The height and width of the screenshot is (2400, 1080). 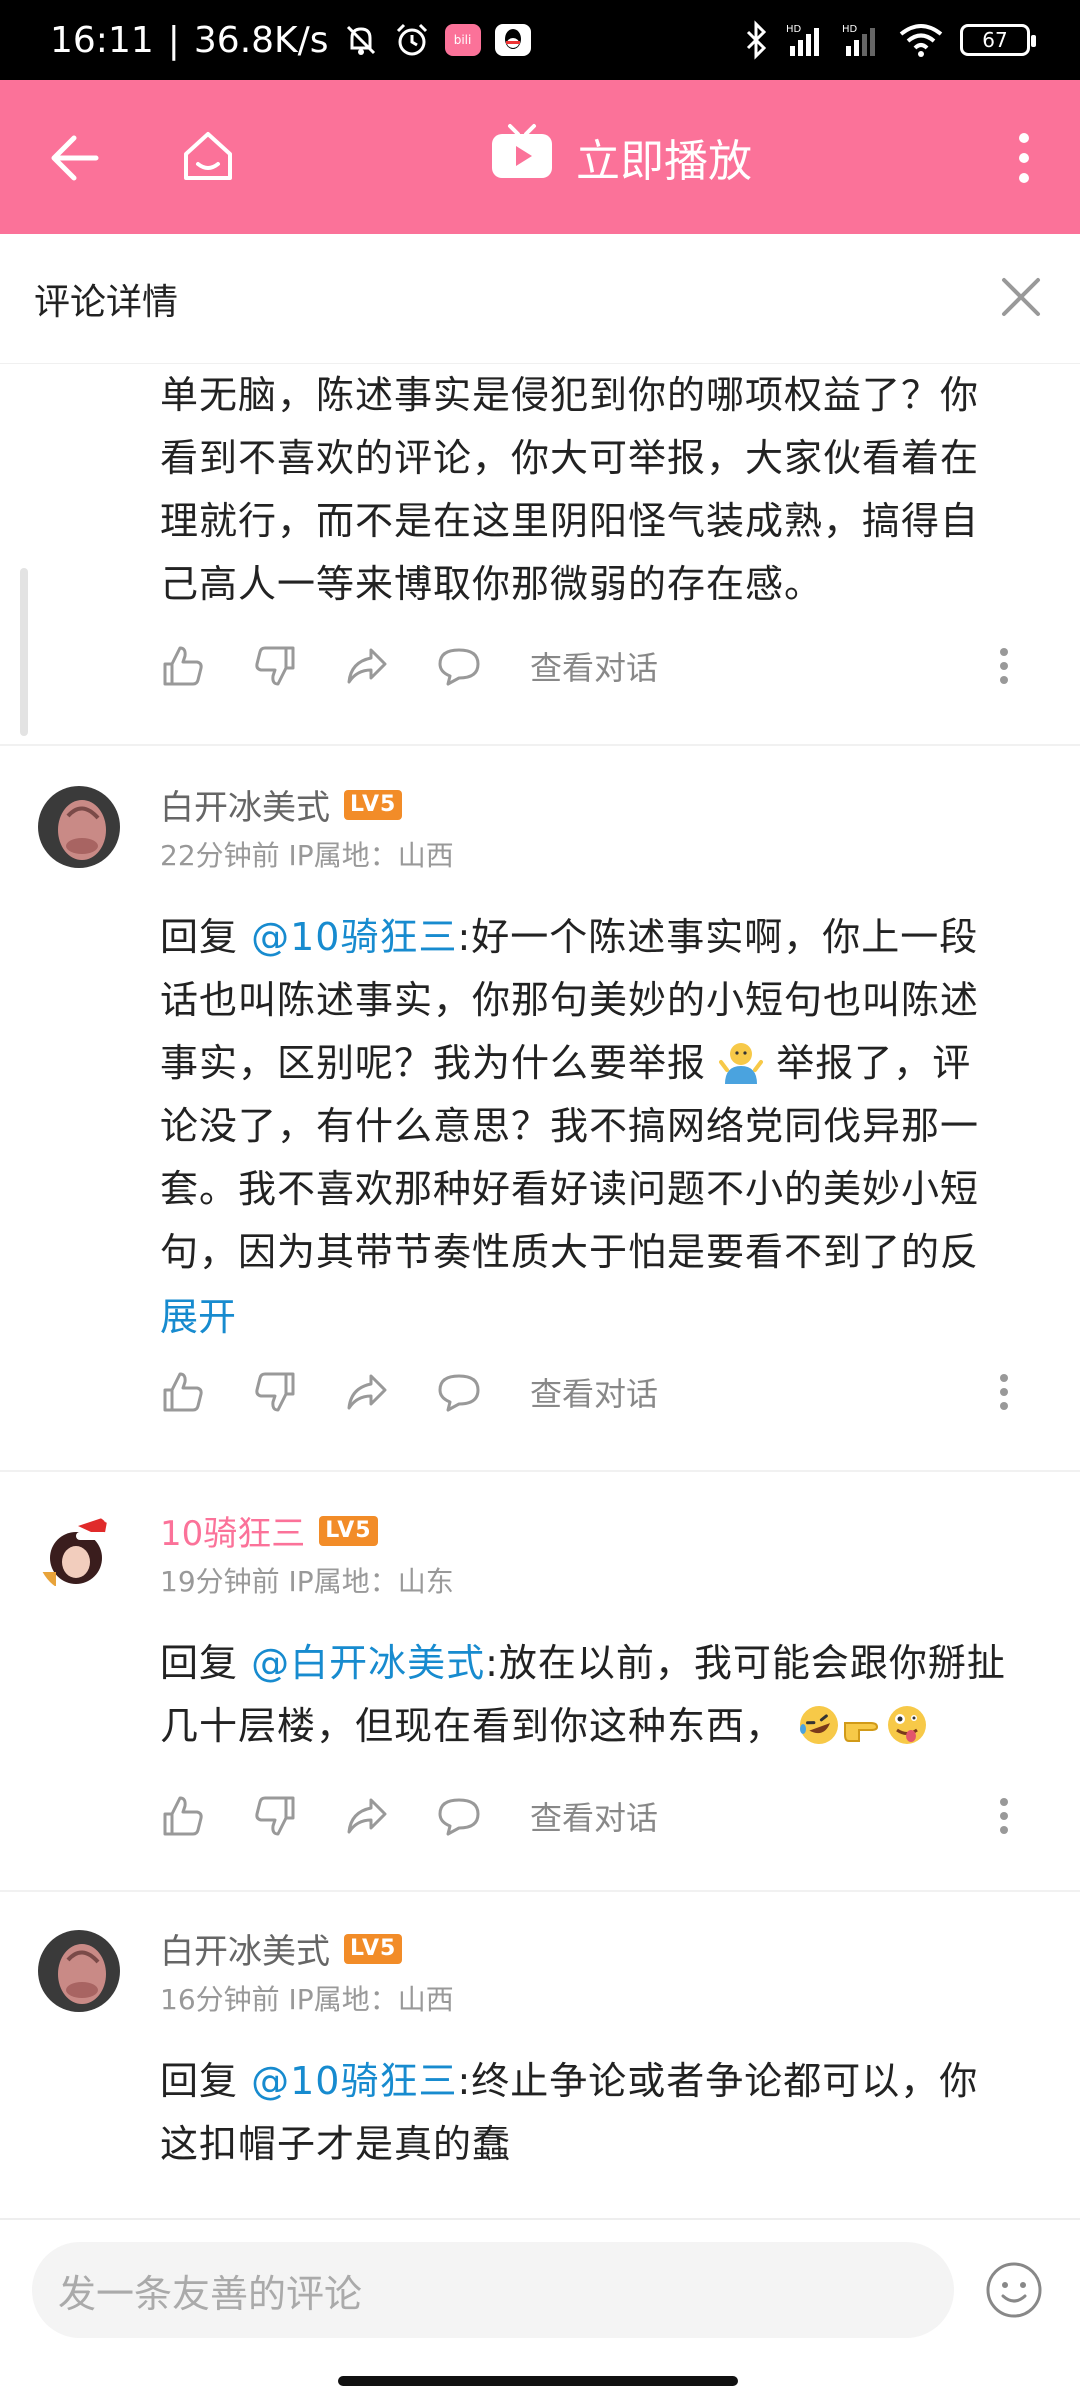 I want to click on net-speed: 36.8K/s, so click(x=261, y=40).